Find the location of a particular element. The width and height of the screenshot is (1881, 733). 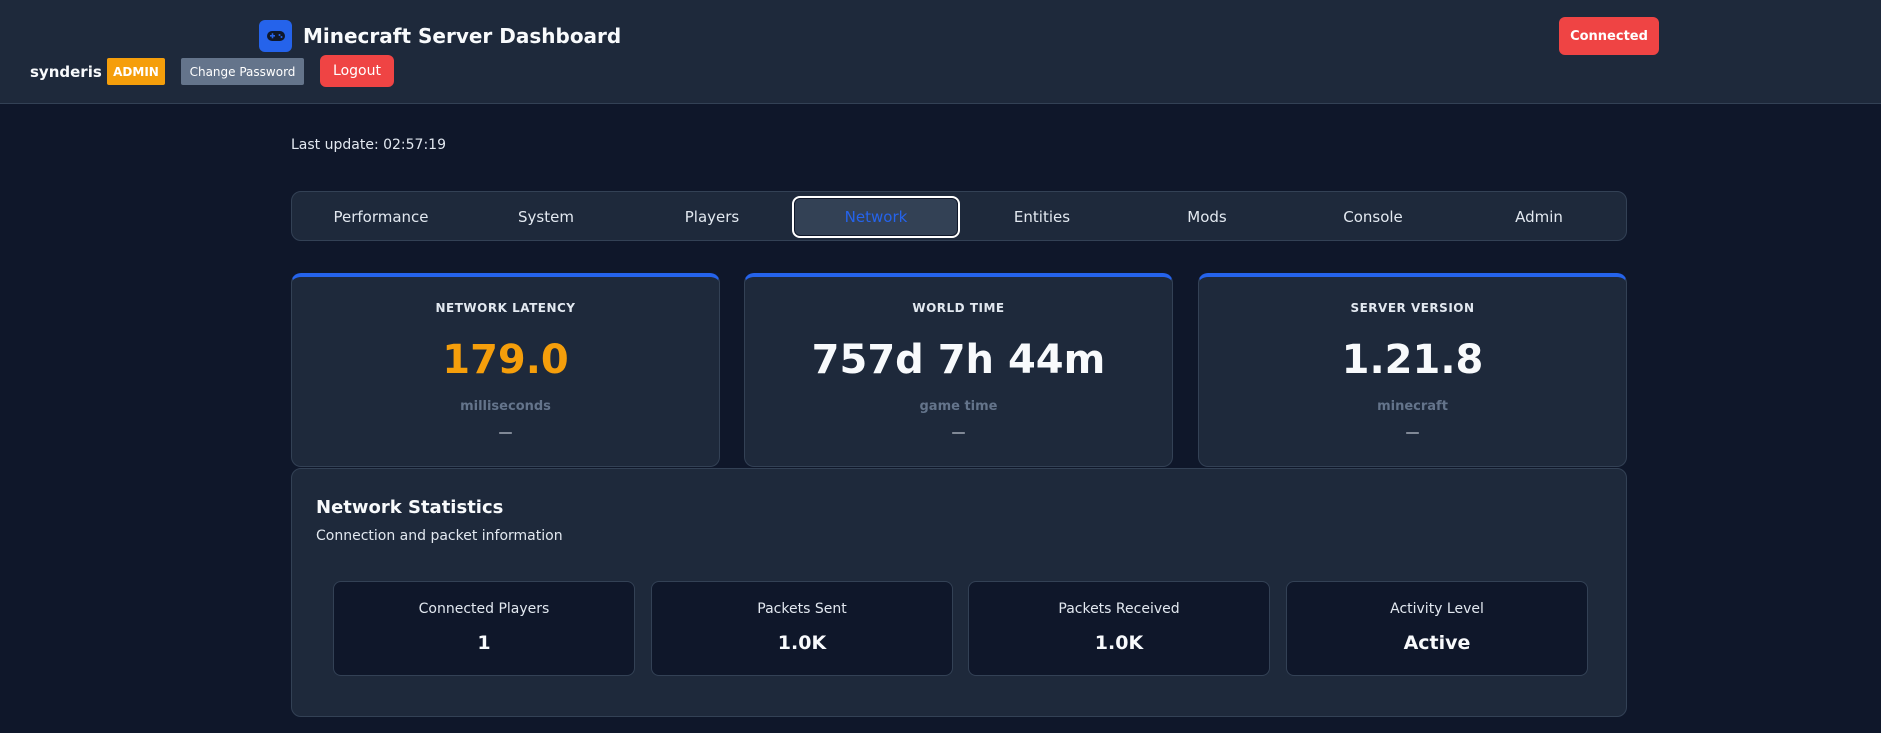

stat-packets-received: Packets Received 1.0K is located at coordinates (1119, 628).